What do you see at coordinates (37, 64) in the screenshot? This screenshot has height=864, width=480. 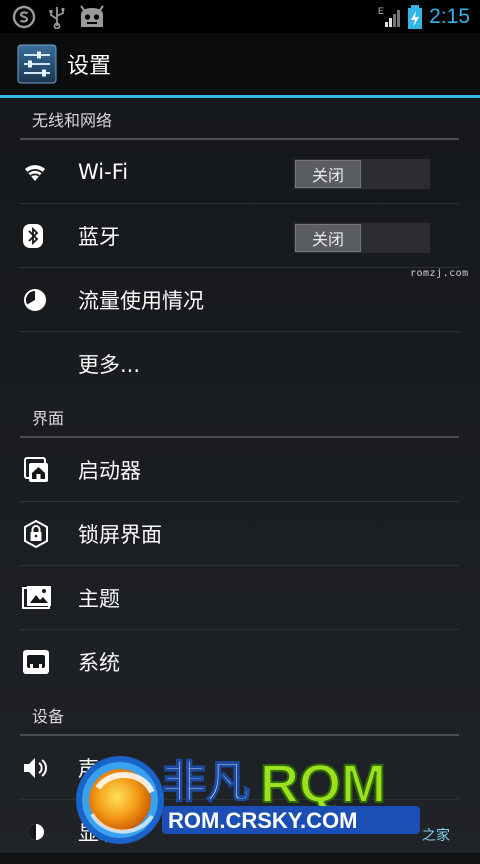 I see `settings-sliders-icon` at bounding box center [37, 64].